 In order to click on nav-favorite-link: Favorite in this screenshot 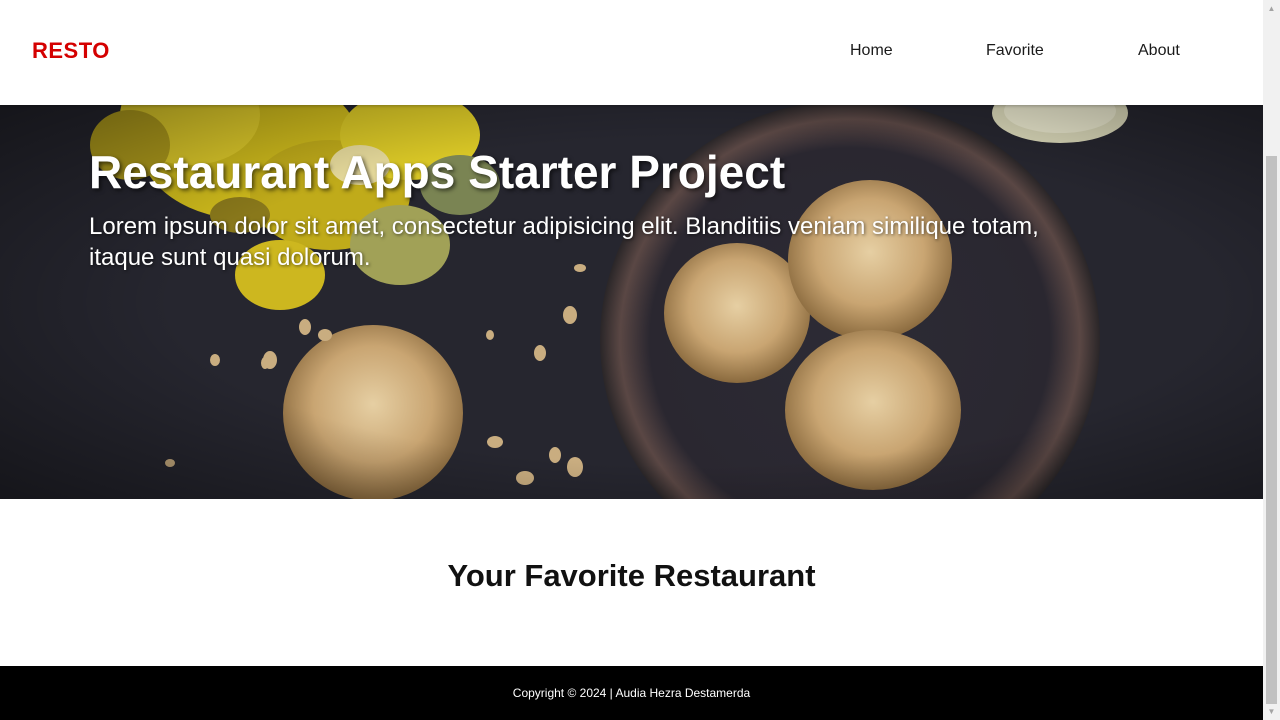, I will do `click(1015, 51)`.